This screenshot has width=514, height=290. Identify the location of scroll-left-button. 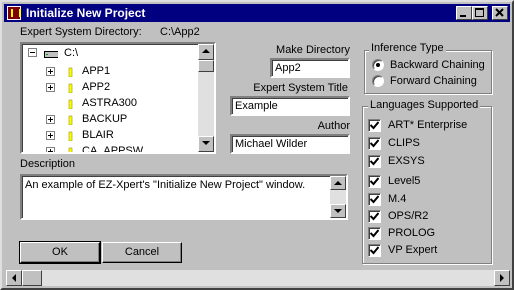
(14, 278).